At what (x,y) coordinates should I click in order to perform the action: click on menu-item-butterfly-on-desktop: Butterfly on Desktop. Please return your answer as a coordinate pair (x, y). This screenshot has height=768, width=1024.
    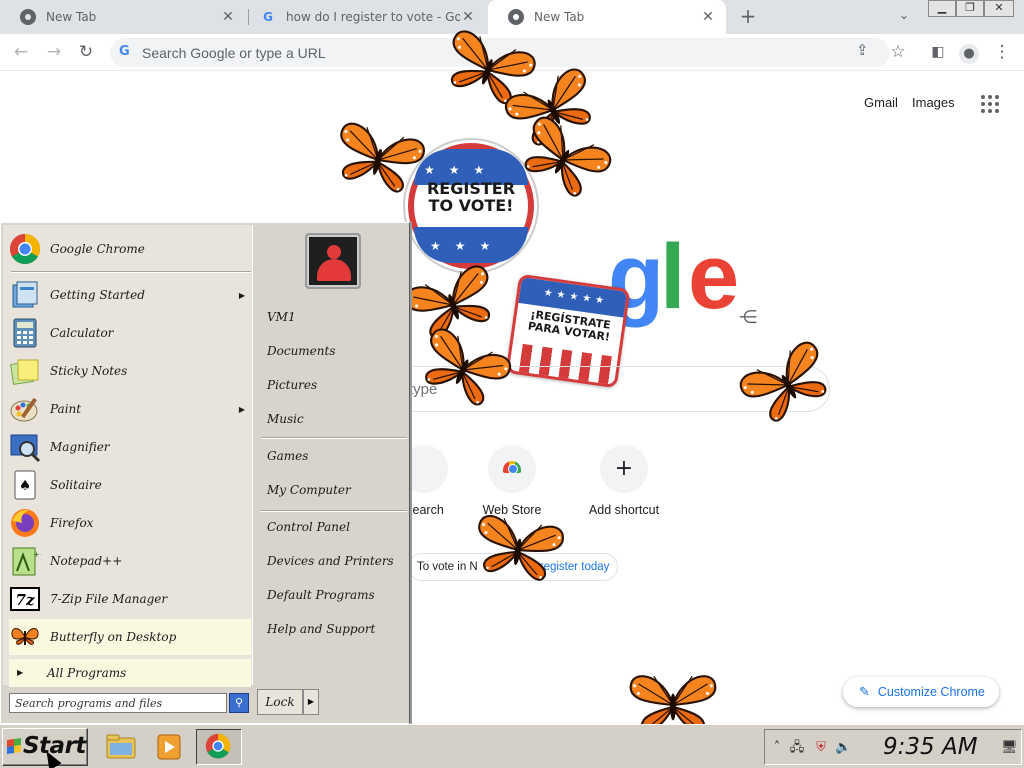
    Looking at the image, I should click on (130, 637).